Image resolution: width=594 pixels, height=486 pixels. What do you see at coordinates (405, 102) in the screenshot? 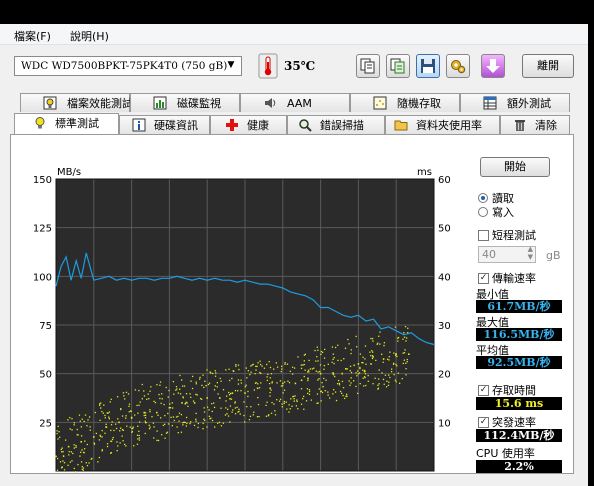
I see `tab-random-access: 隨機存取` at bounding box center [405, 102].